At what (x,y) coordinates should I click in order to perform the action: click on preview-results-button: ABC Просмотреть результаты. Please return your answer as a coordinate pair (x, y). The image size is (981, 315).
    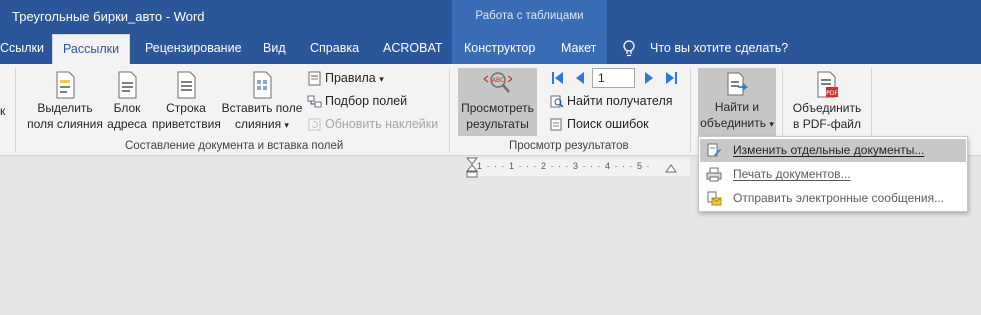
    Looking at the image, I should click on (497, 102).